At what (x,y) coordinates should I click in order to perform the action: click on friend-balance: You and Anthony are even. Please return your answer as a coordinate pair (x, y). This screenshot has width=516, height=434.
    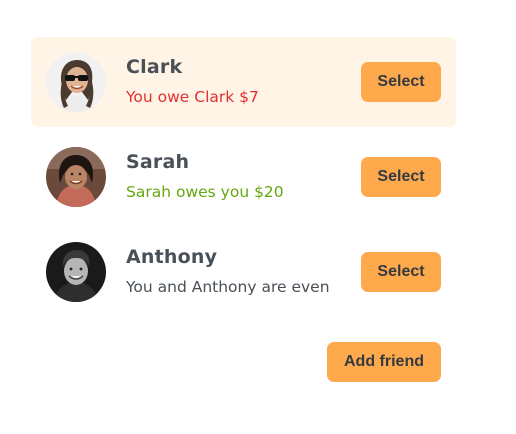
    Looking at the image, I should click on (228, 287).